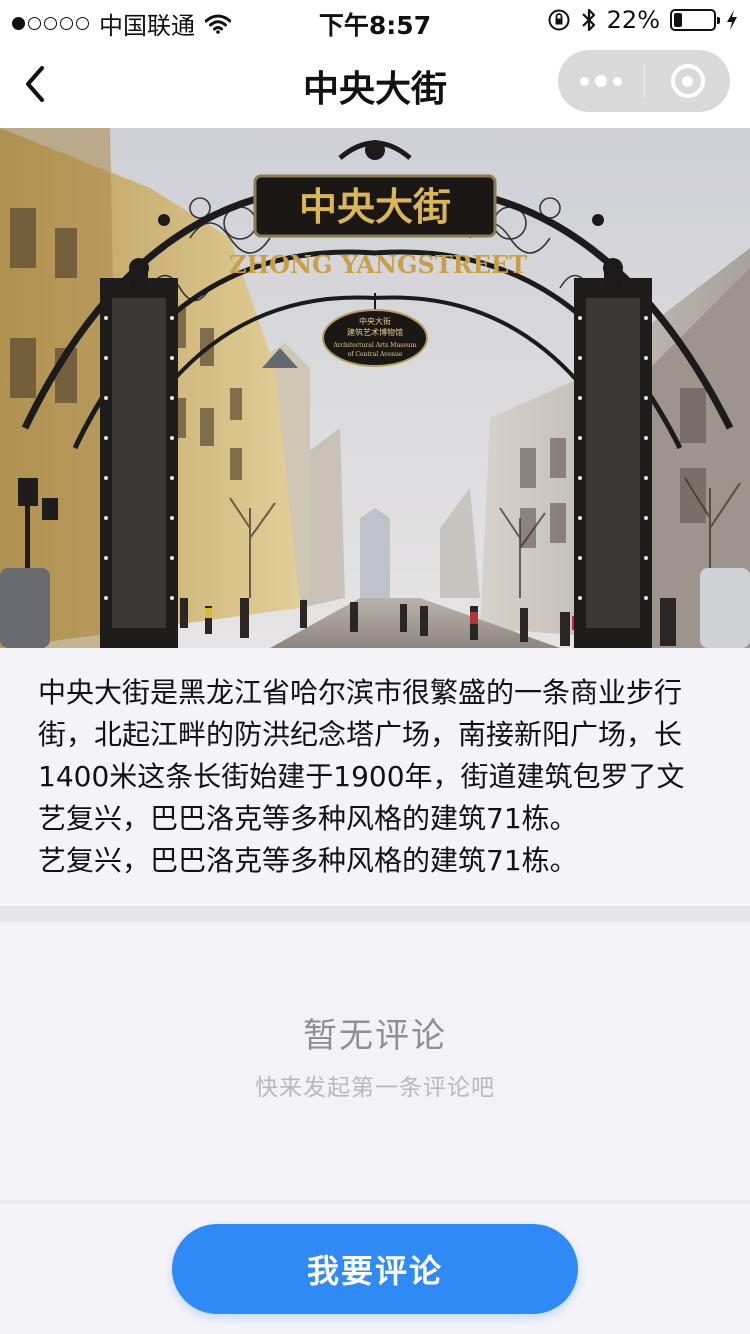 The height and width of the screenshot is (1334, 750). Describe the element at coordinates (559, 20) in the screenshot. I see `orientation-lock-icon` at that location.